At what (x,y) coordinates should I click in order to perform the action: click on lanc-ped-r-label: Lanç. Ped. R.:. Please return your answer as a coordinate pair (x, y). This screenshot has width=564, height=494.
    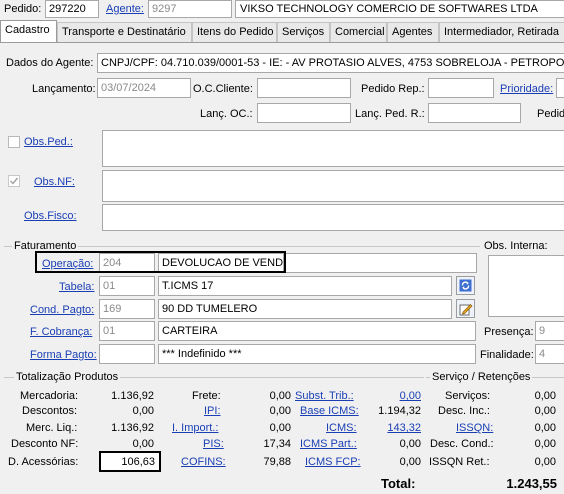
    Looking at the image, I should click on (390, 114).